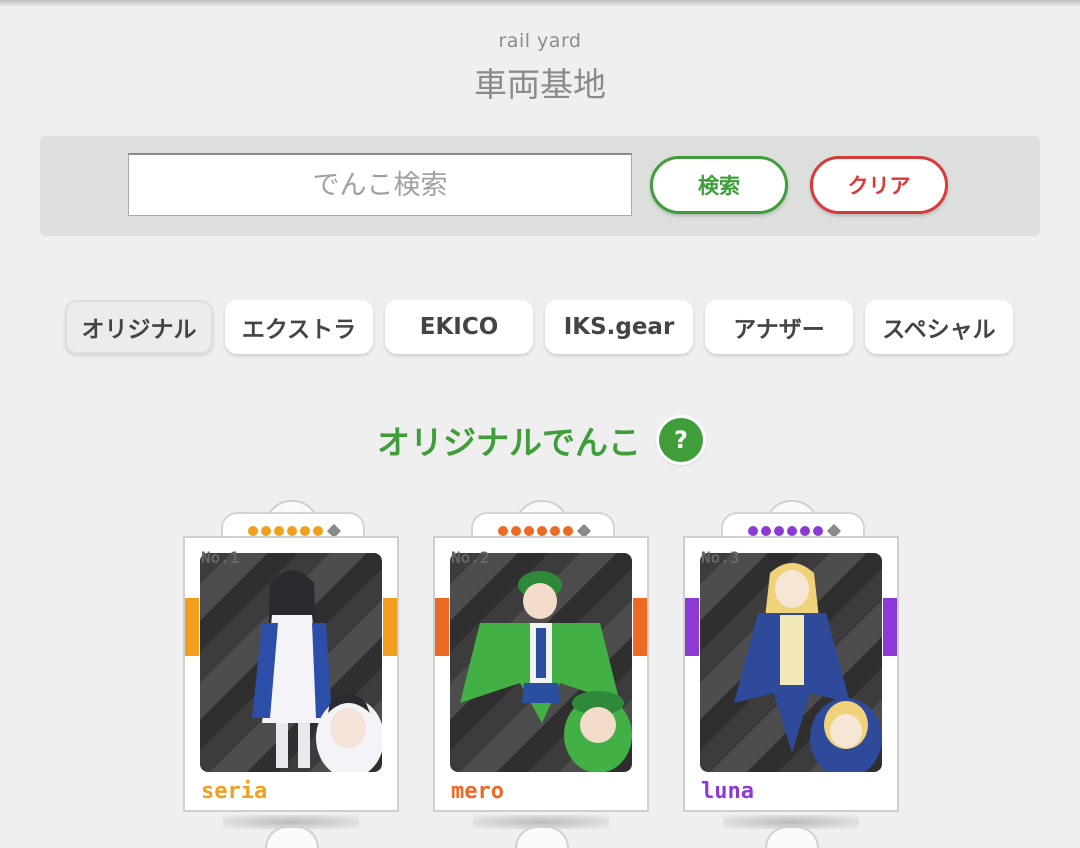 This screenshot has height=848, width=1080. What do you see at coordinates (779, 327) in the screenshot?
I see `tab-another: アナザー` at bounding box center [779, 327].